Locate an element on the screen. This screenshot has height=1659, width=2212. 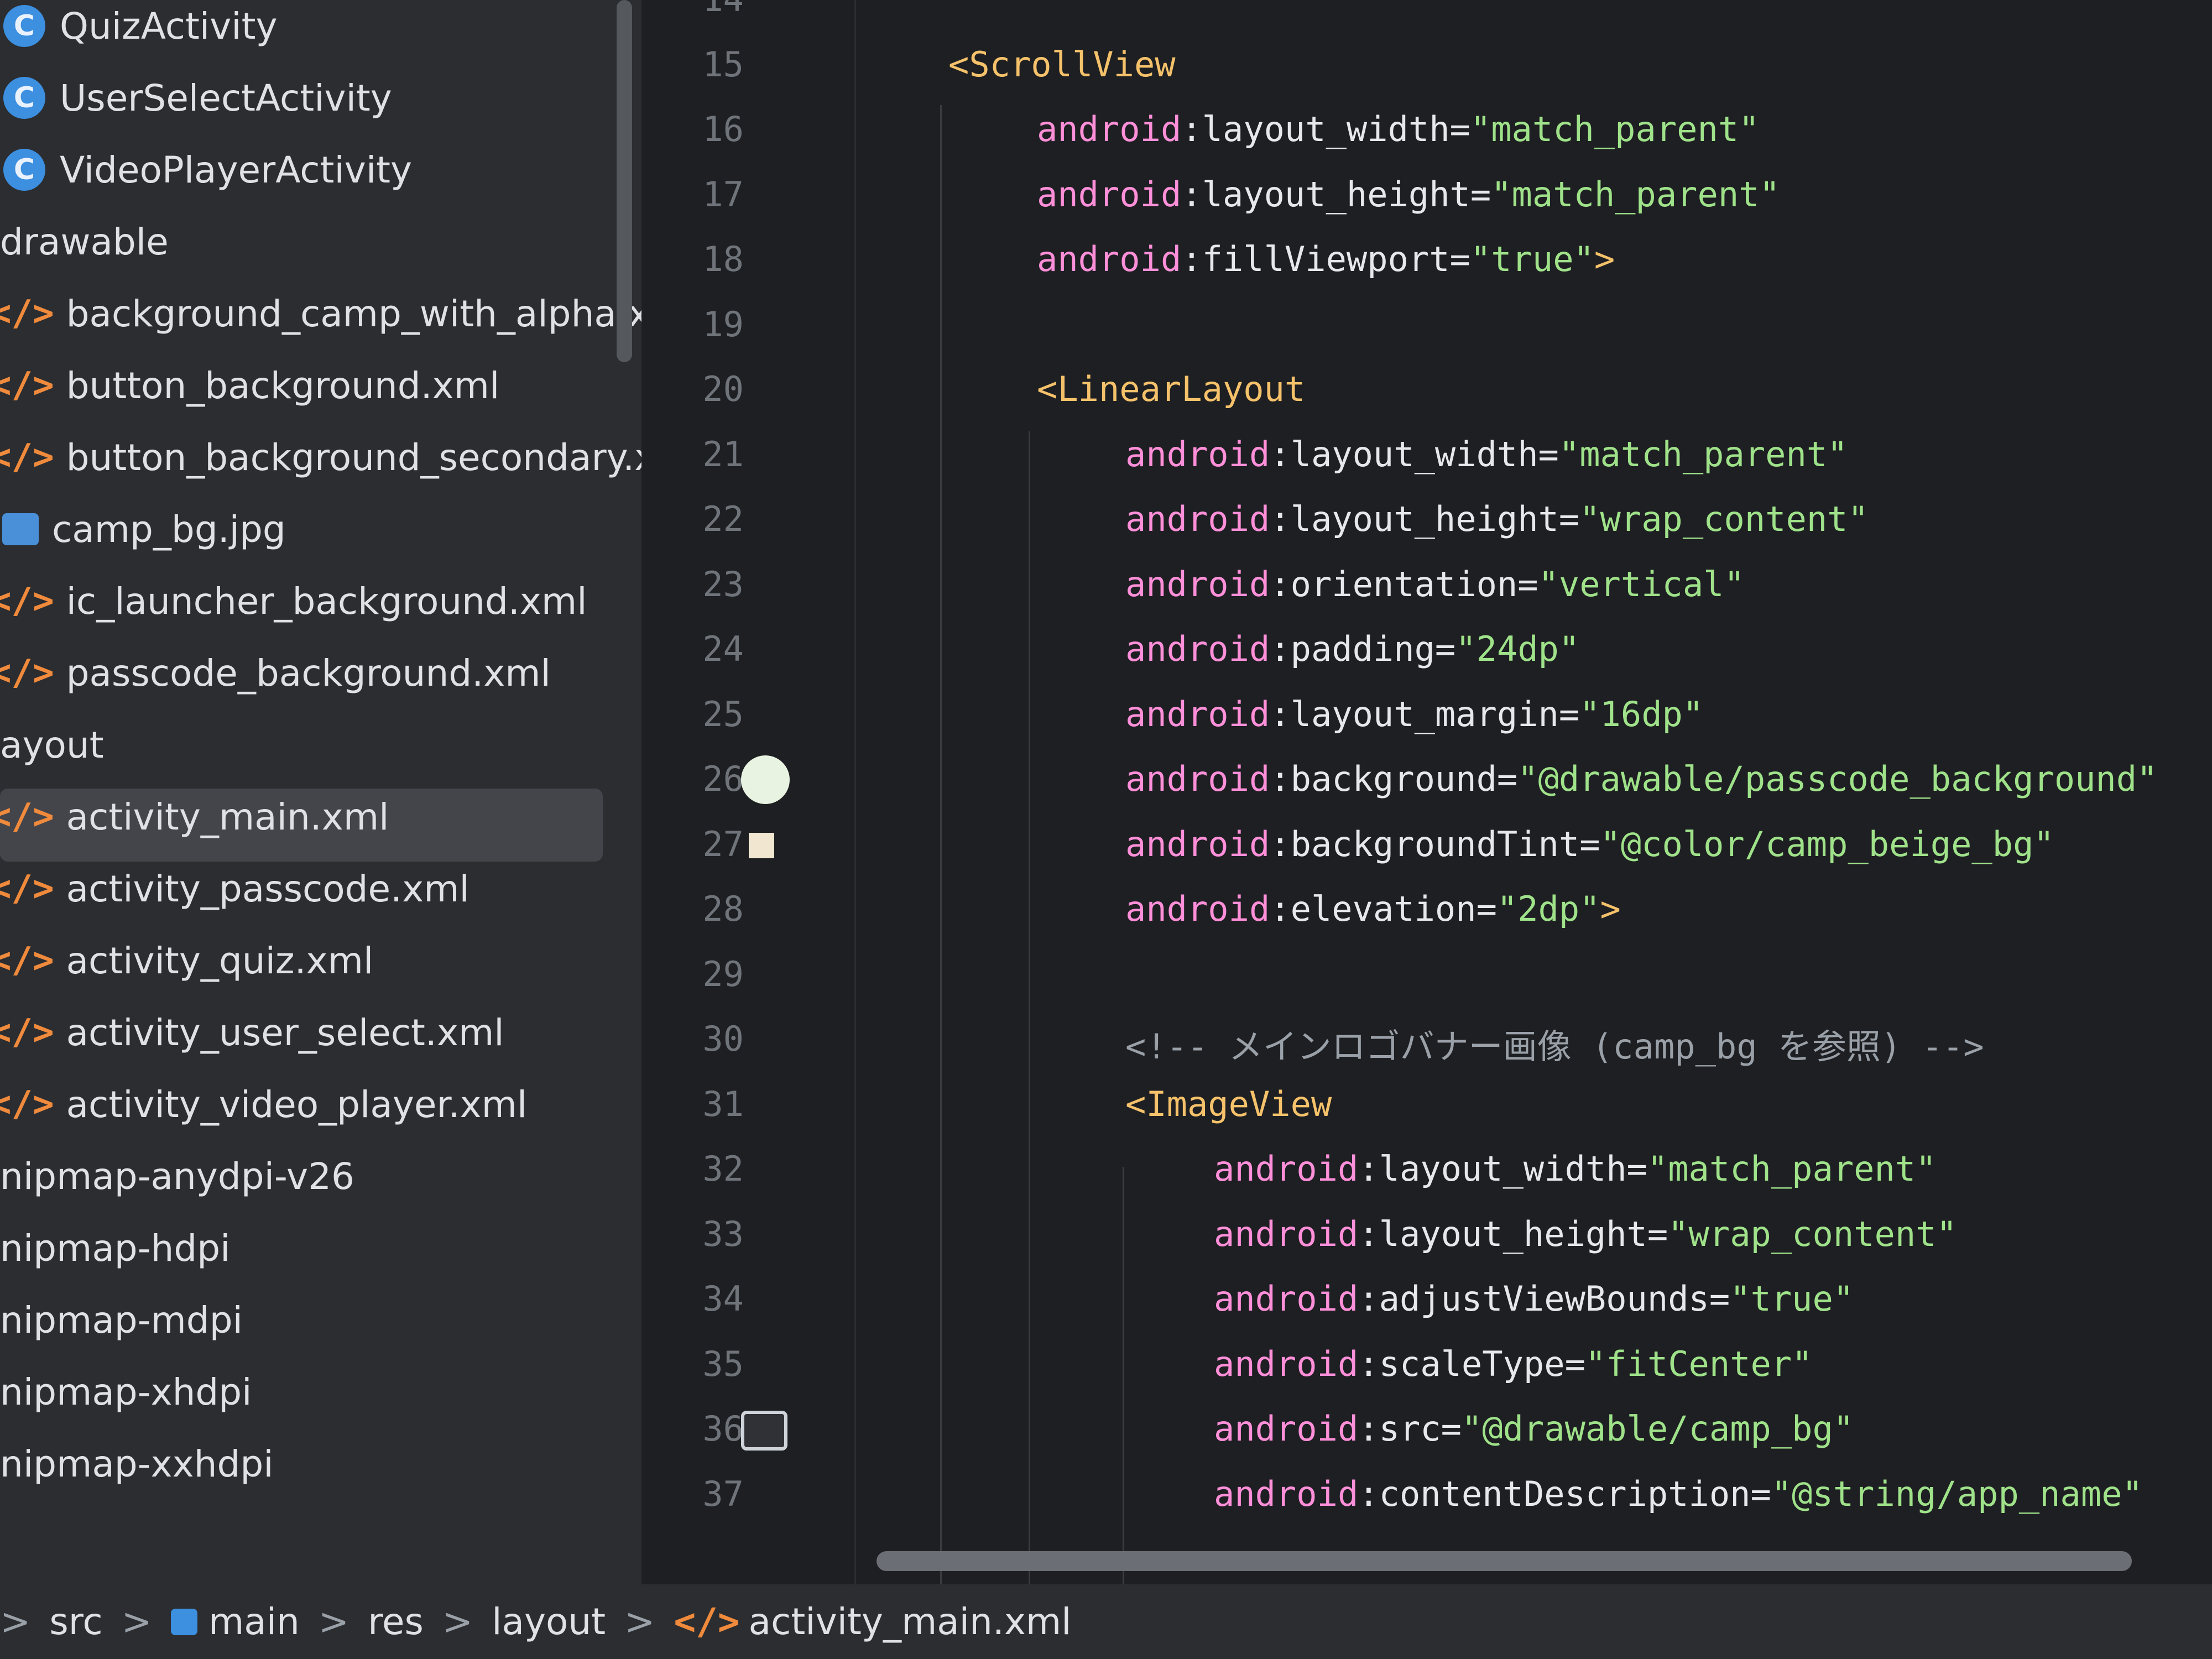
code-token-tag: <LinearLayout is located at coordinates (1172, 389).